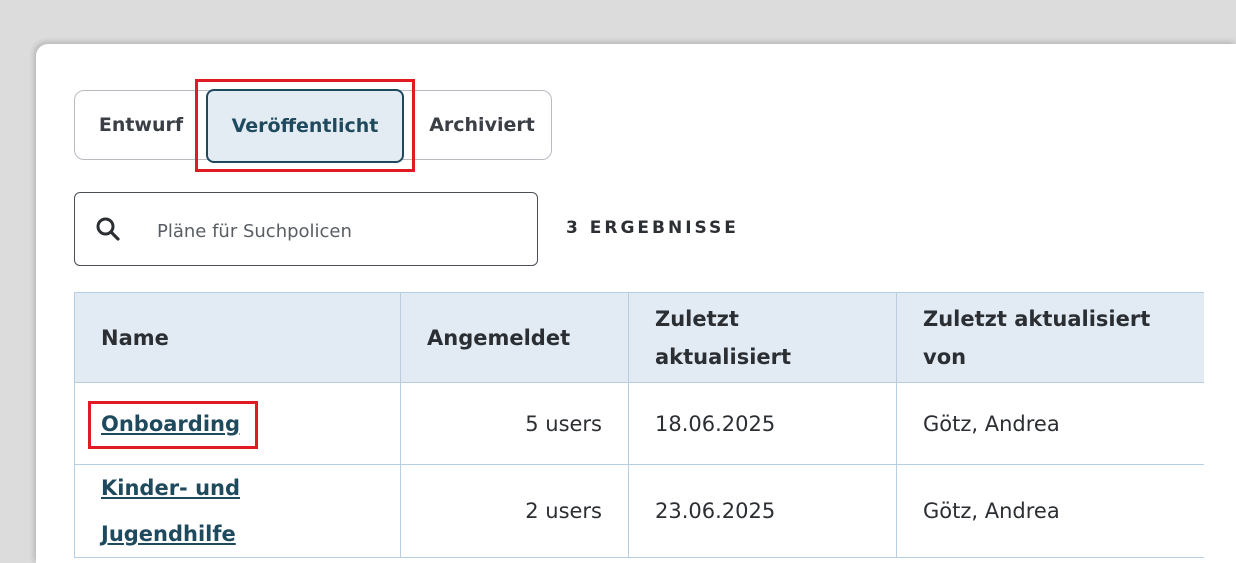  What do you see at coordinates (762, 337) in the screenshot?
I see `column-header-zuletzt-aktualisiert: Zuletzt aktualisiert` at bounding box center [762, 337].